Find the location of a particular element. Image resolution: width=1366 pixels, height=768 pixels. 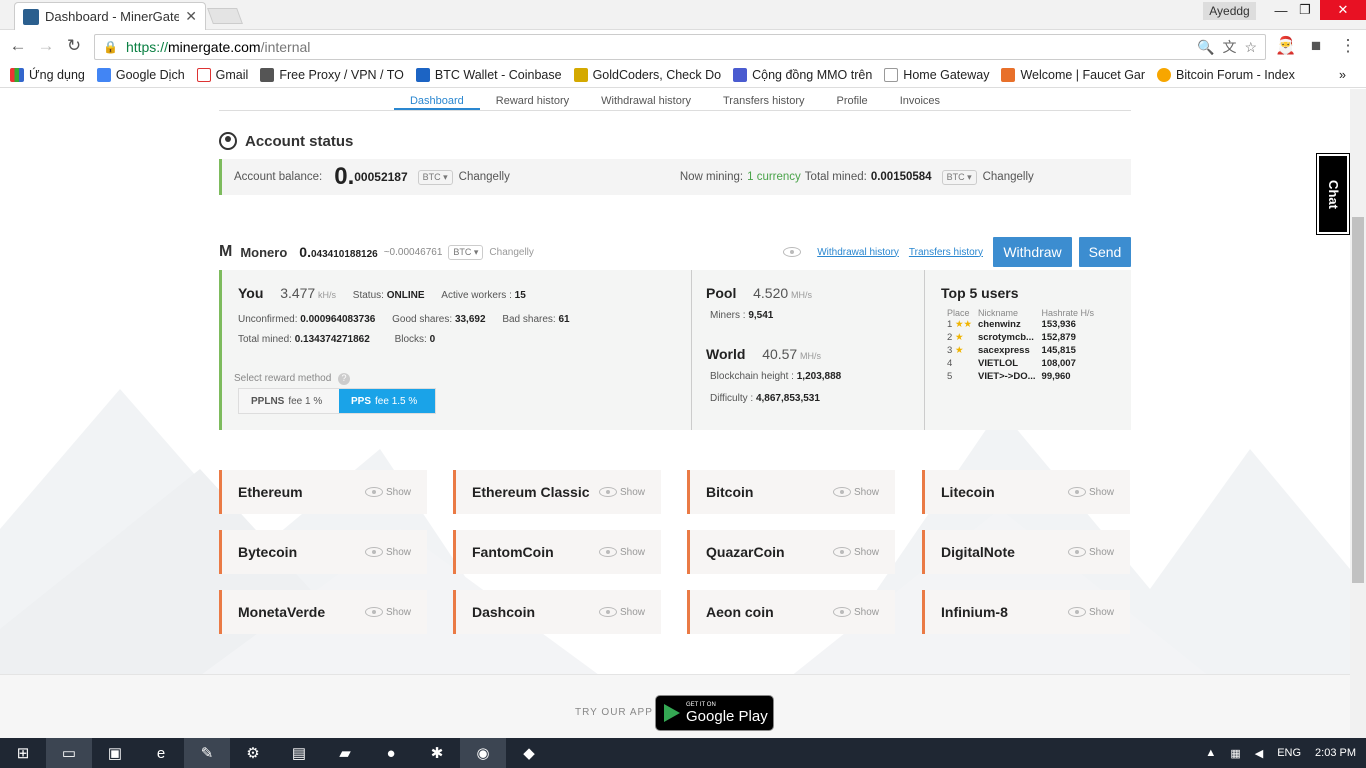

google-play-badge: GET IT ON Google Play is located at coordinates (714, 713).